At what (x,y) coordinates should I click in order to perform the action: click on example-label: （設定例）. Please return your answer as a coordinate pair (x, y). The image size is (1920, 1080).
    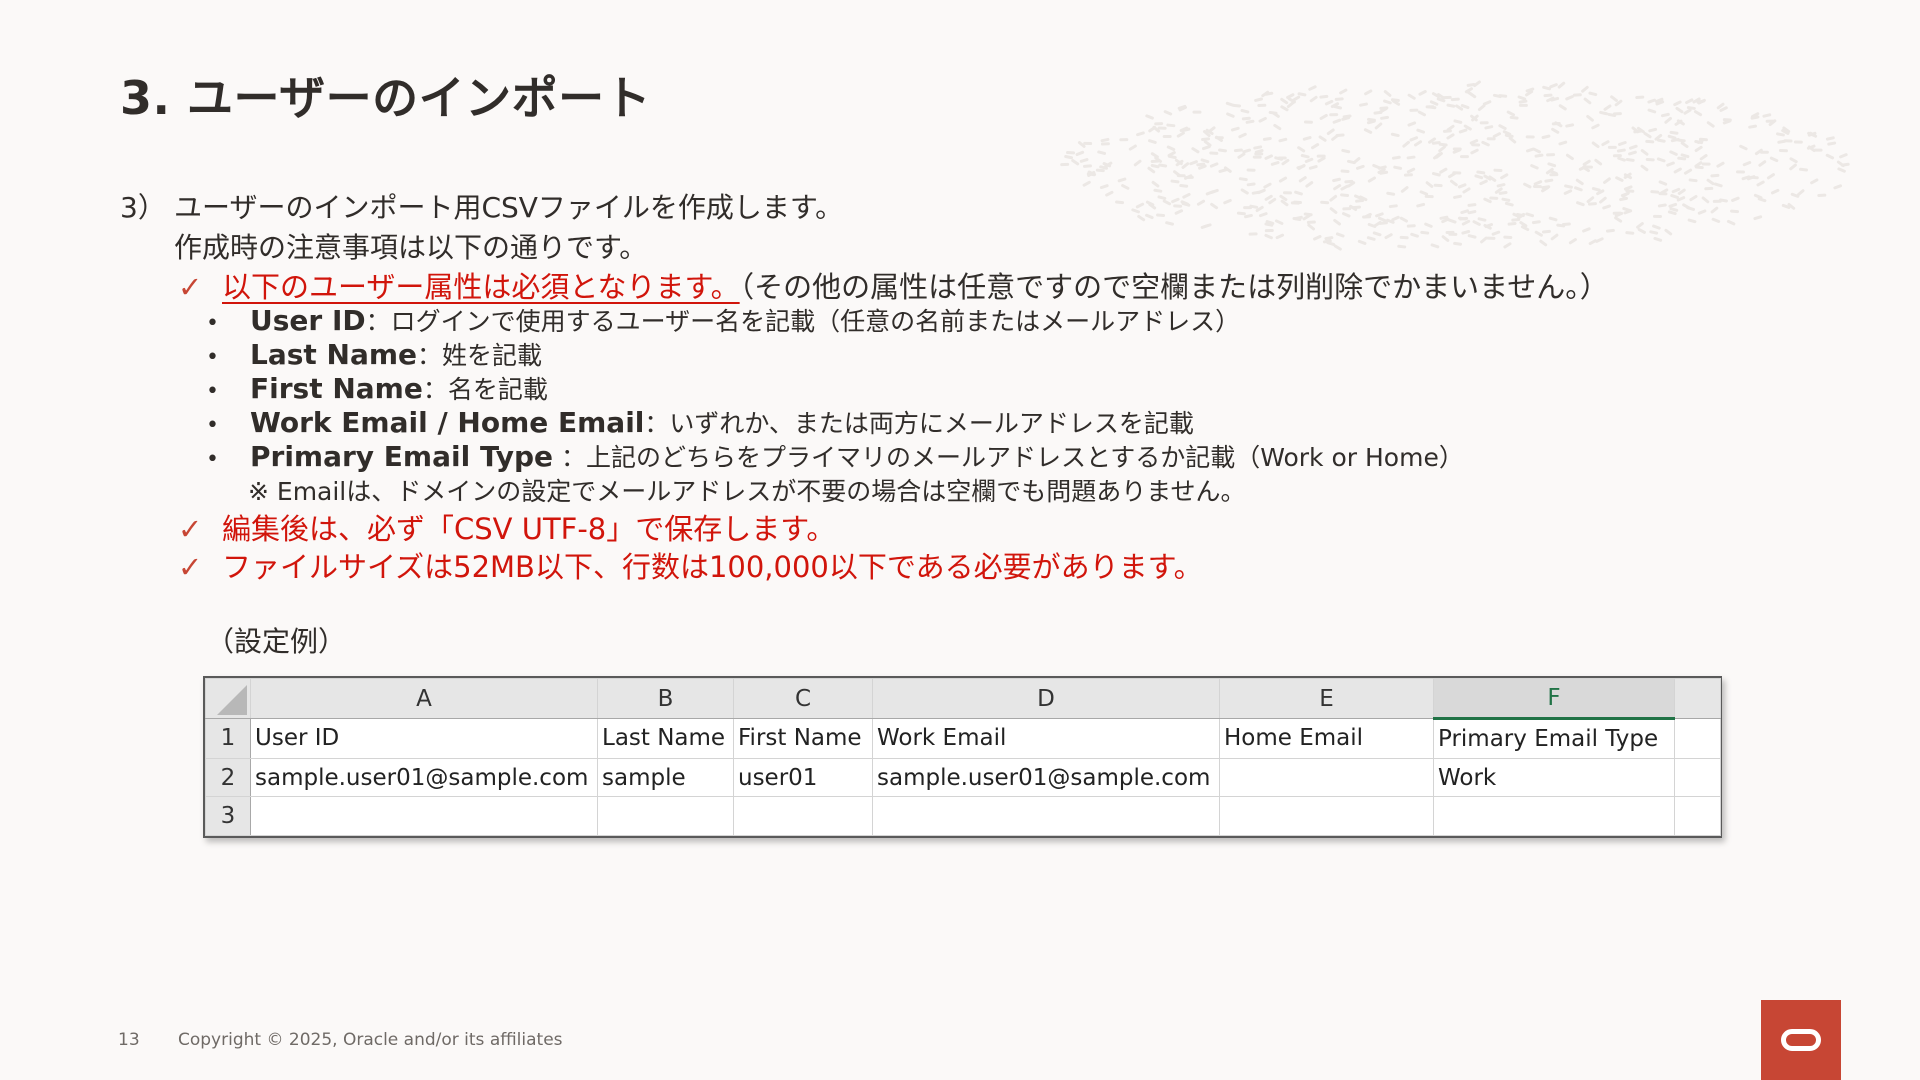
    Looking at the image, I should click on (276, 641).